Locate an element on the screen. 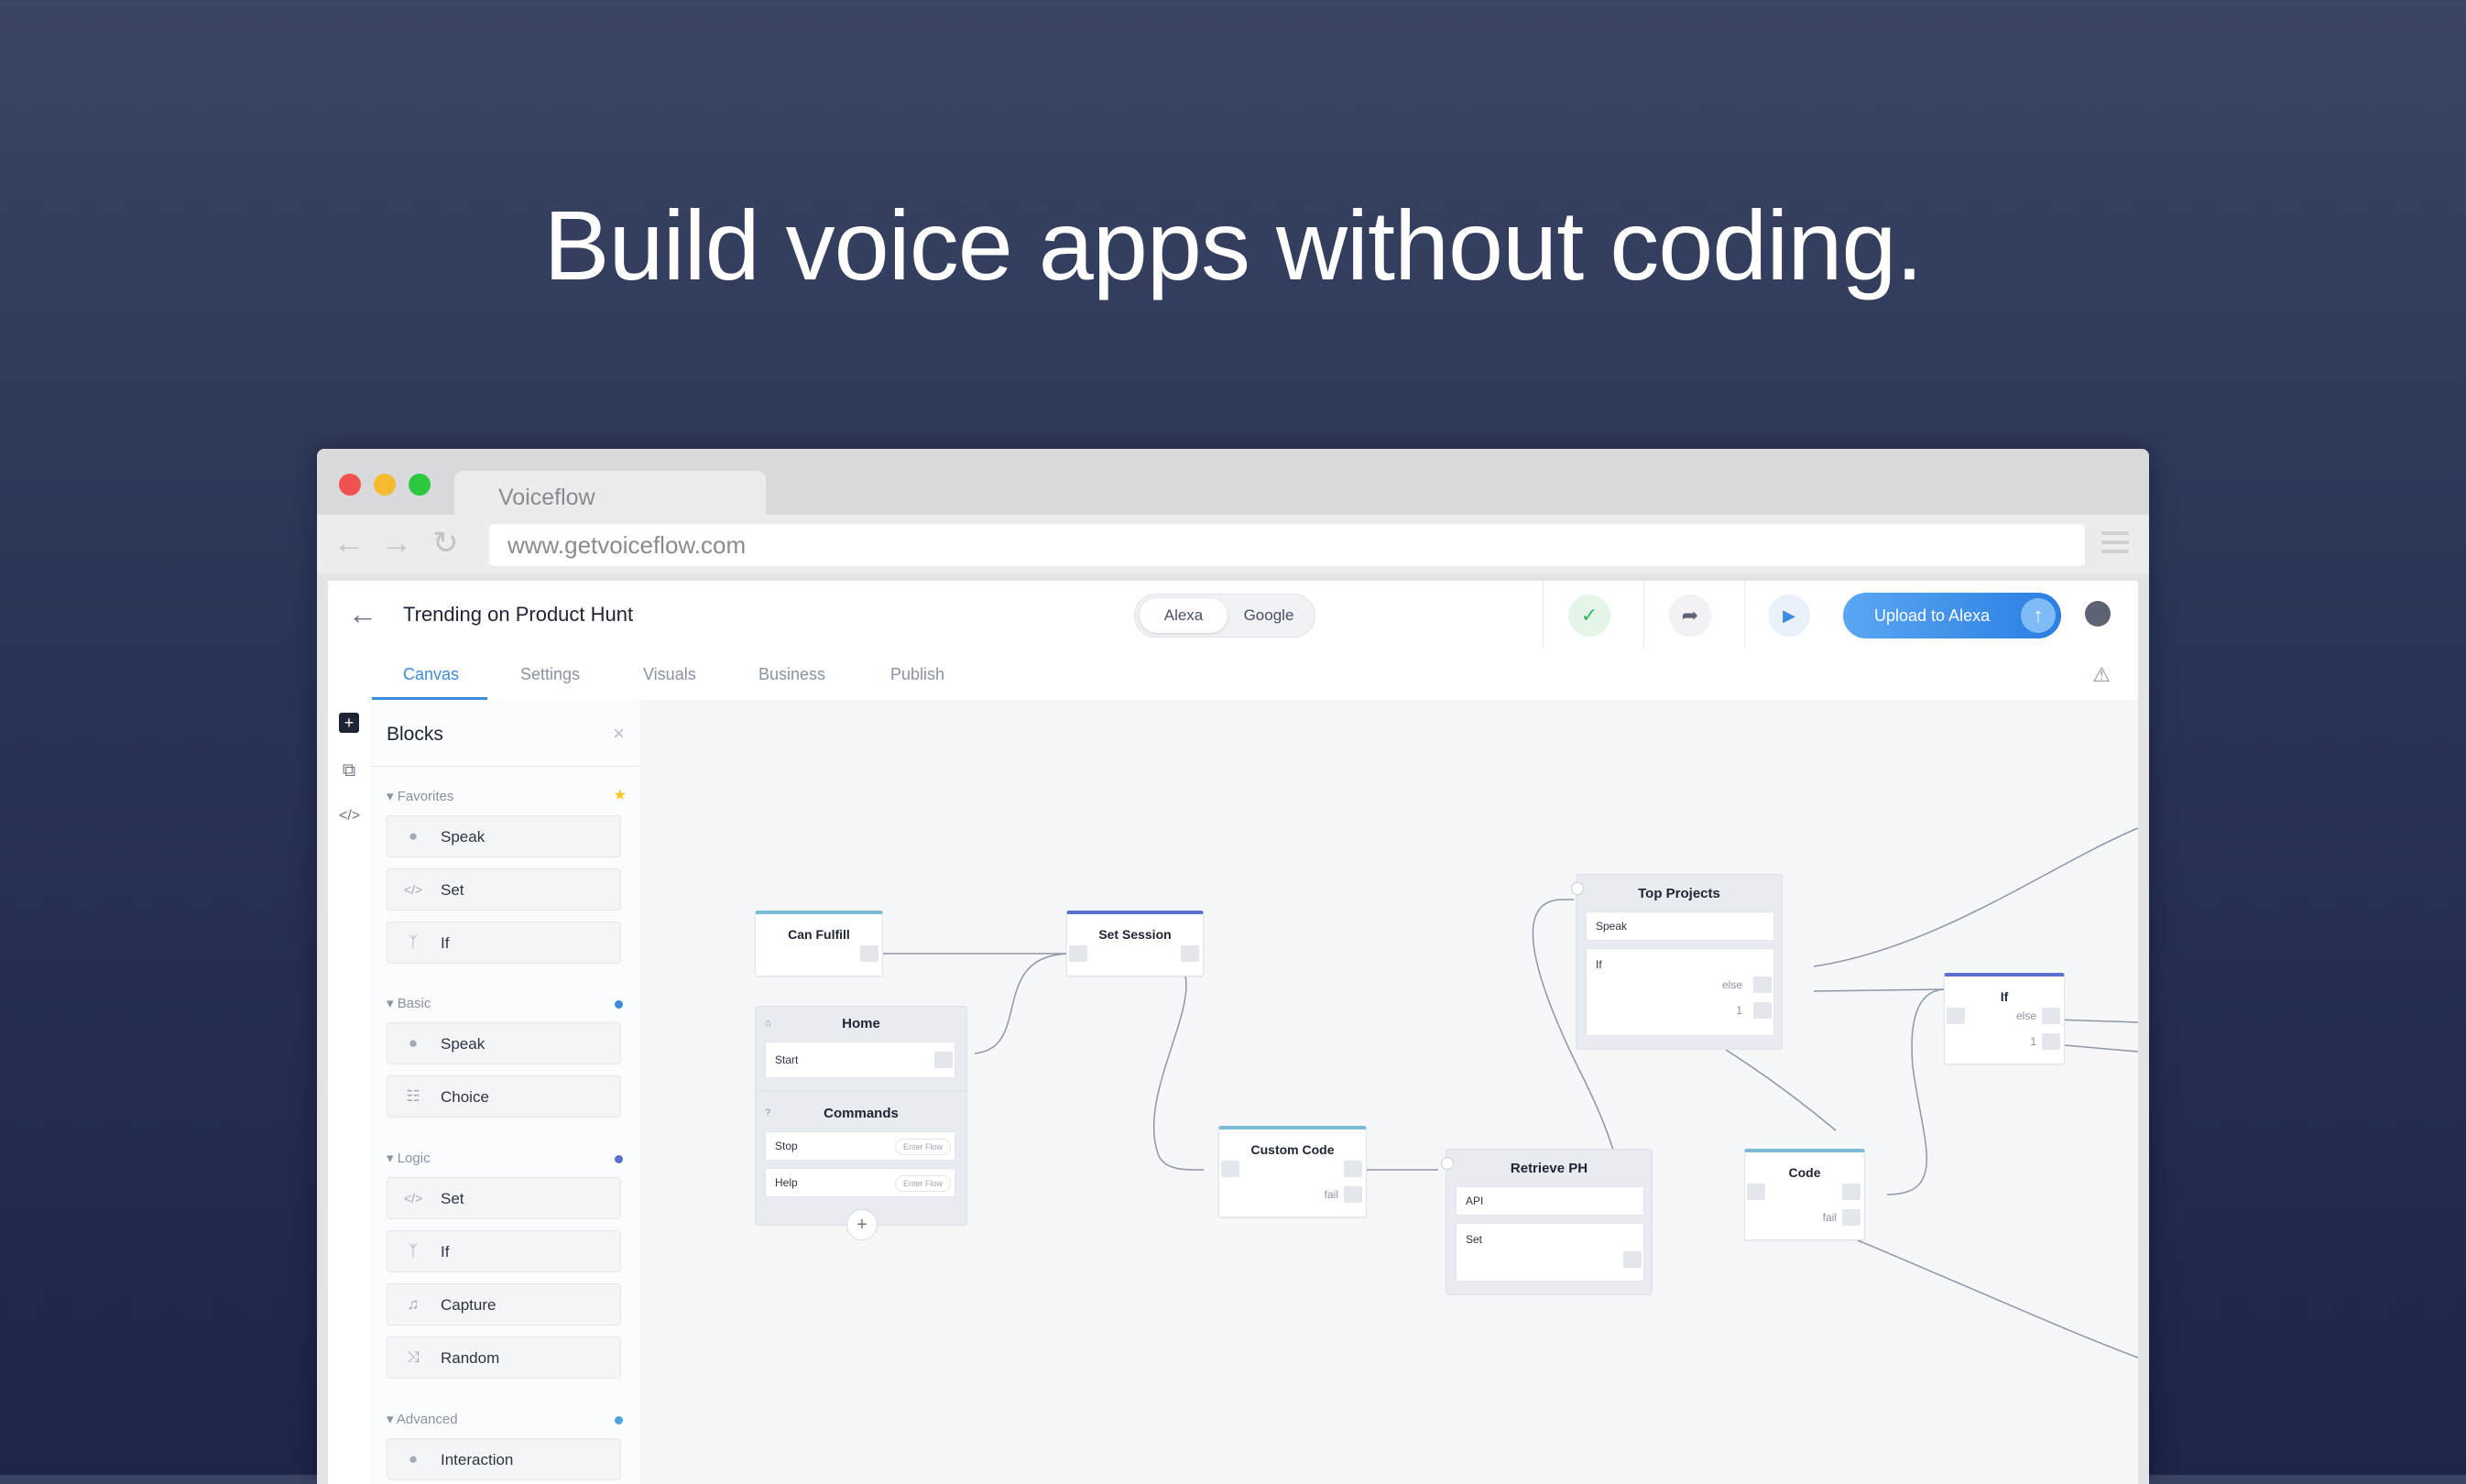 Image resolution: width=2466 pixels, height=1484 pixels. browser-tab: Voiceflow is located at coordinates (610, 494).